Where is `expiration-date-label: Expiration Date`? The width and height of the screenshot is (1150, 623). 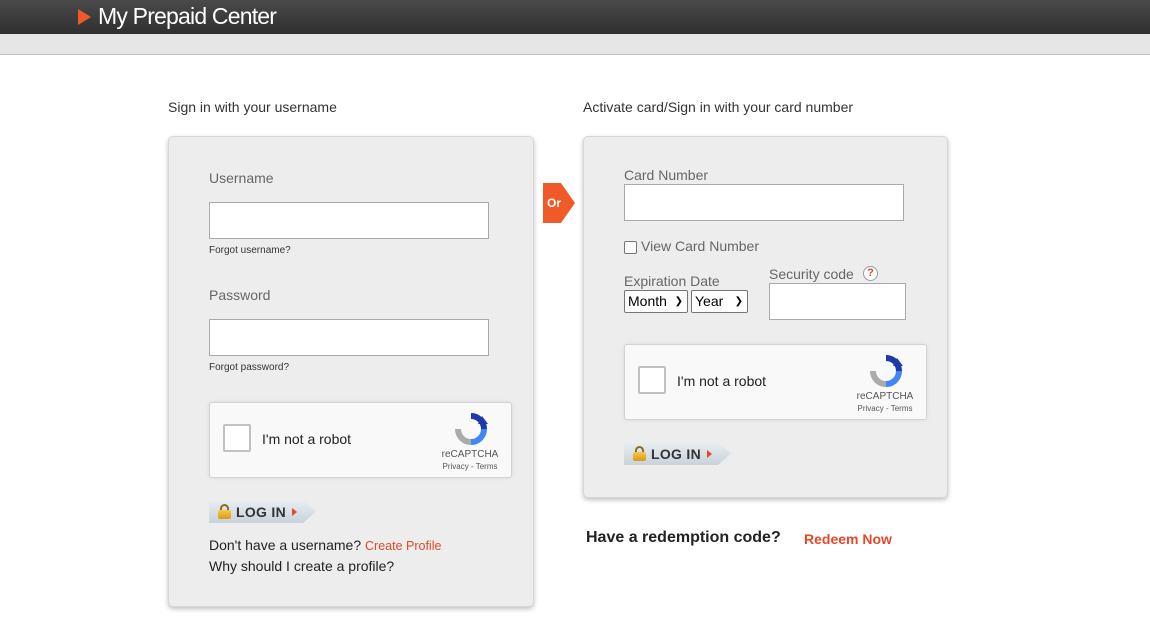
expiration-date-label: Expiration Date is located at coordinates (672, 281).